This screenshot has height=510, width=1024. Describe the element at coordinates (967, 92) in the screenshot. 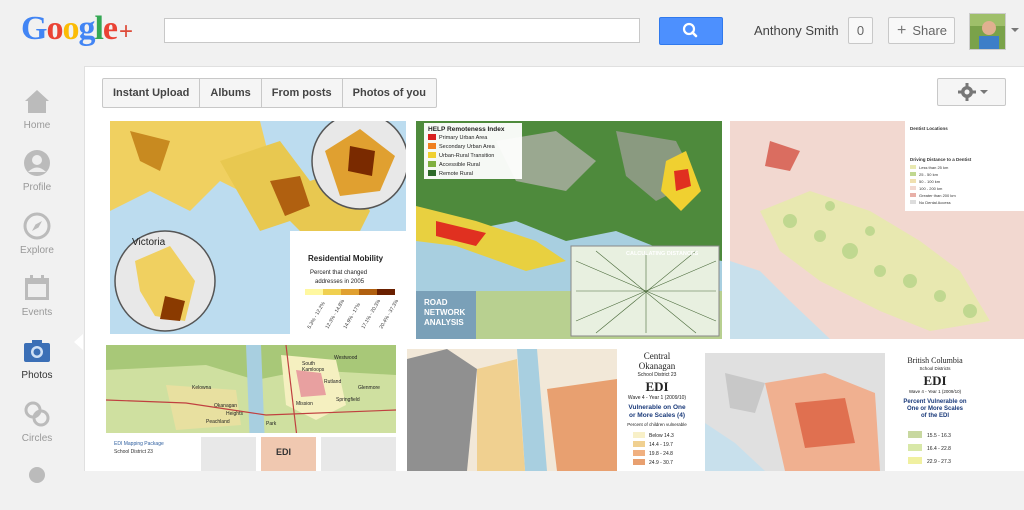

I see `gear-icon` at that location.